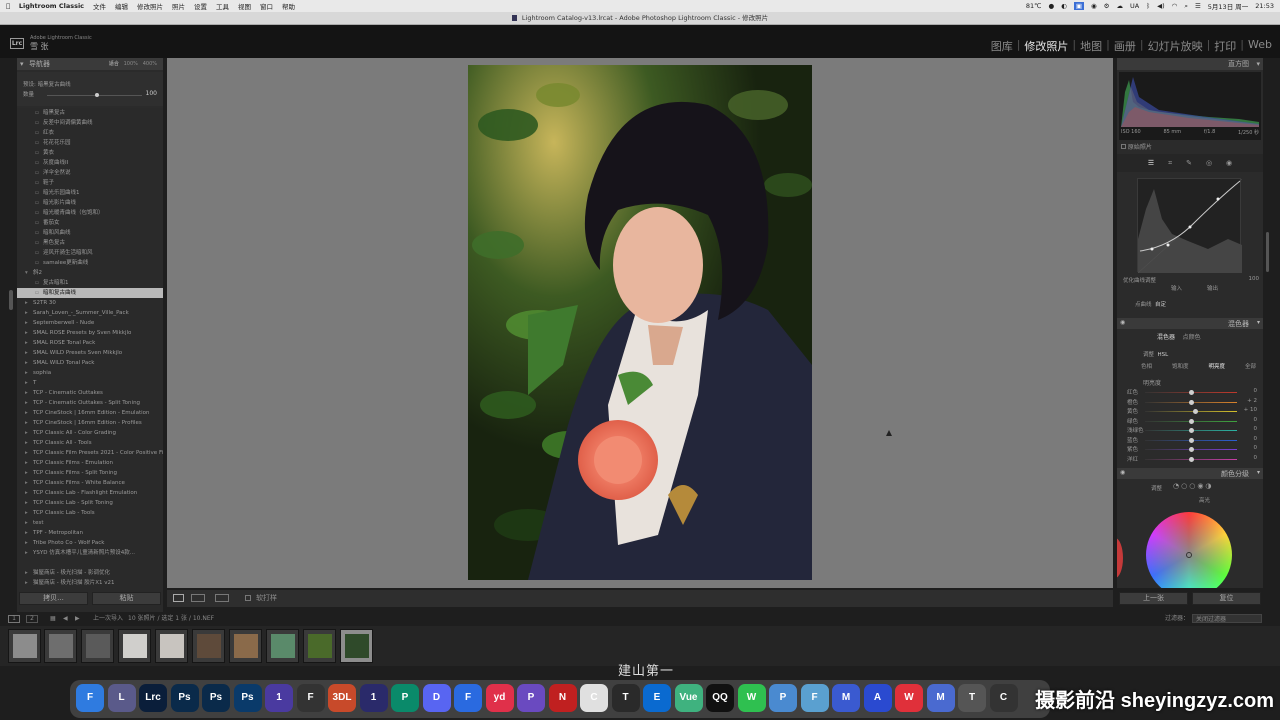  What do you see at coordinates (1227, 618) in the screenshot?
I see `filter-select: 关闭过滤器` at bounding box center [1227, 618].